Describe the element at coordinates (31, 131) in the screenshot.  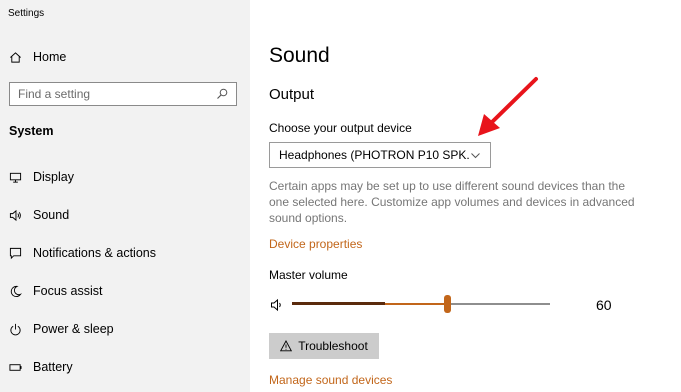
I see `section-label-system: System` at that location.